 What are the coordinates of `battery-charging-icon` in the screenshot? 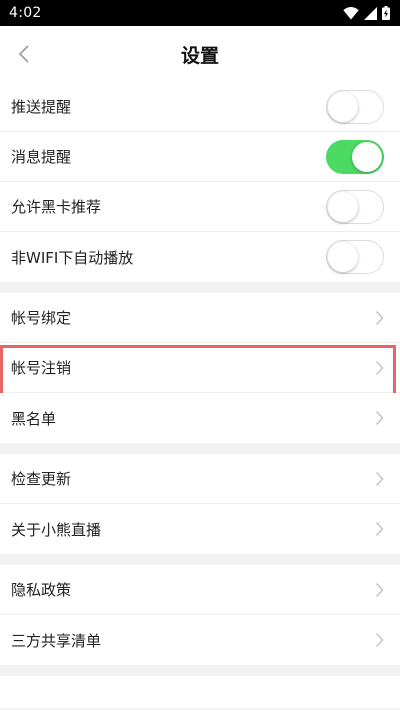 It's located at (386, 13).